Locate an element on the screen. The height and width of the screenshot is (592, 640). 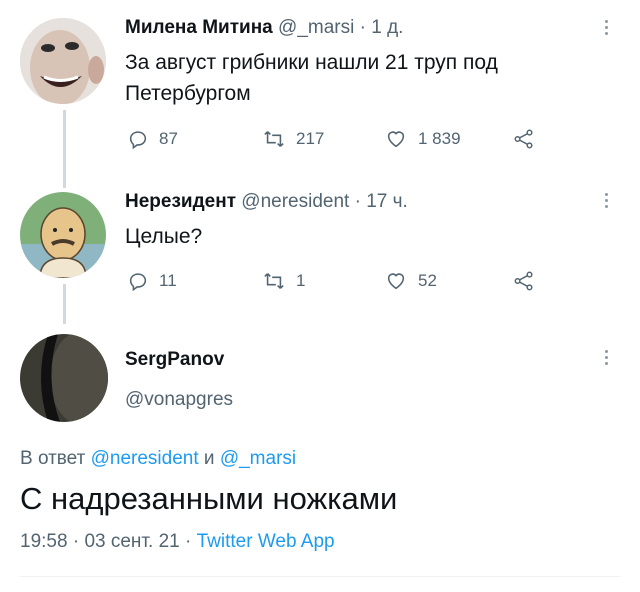
tweet2-share-button is located at coordinates (529, 281).